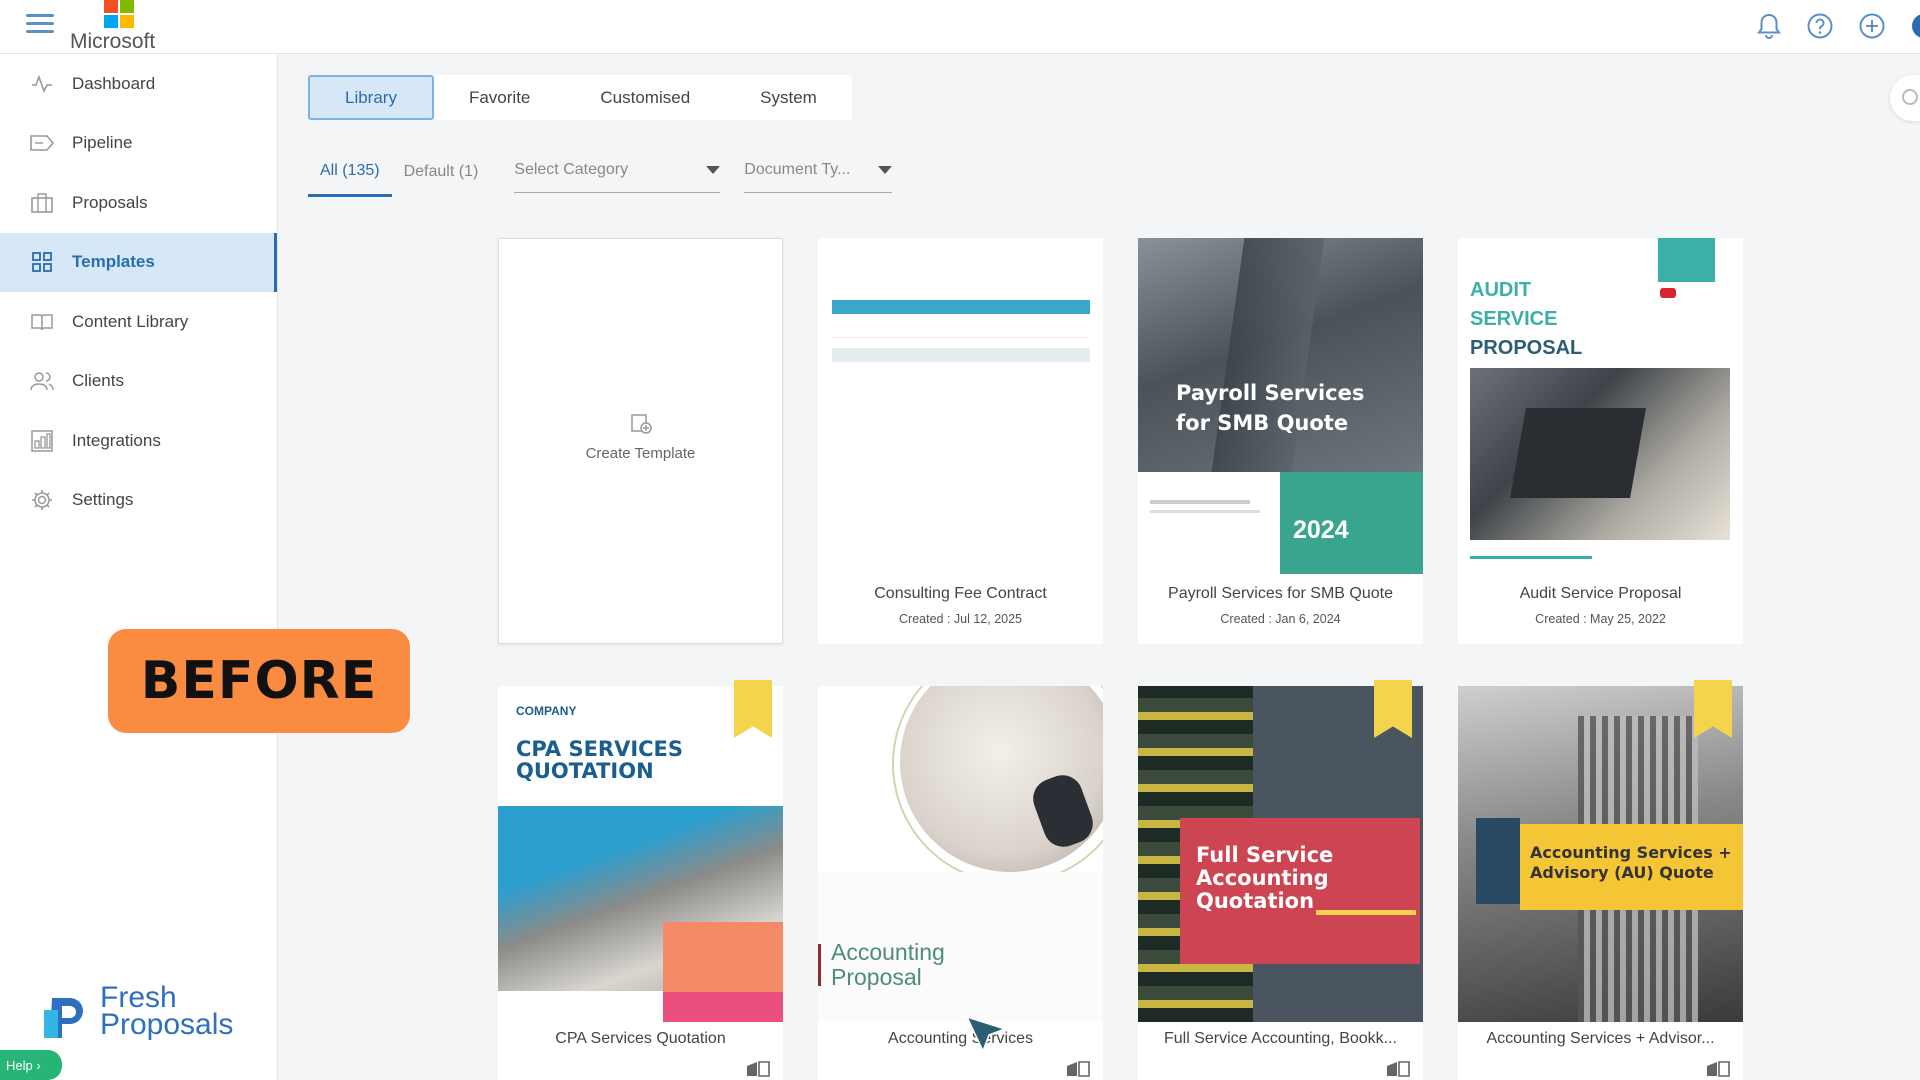 This screenshot has width=1920, height=1080. What do you see at coordinates (40, 25) in the screenshot?
I see `hamburger-menu-icon` at bounding box center [40, 25].